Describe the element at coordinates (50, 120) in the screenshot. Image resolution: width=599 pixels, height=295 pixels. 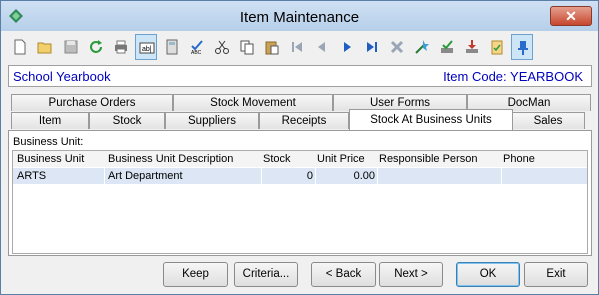
I see `tab-item: Item` at that location.